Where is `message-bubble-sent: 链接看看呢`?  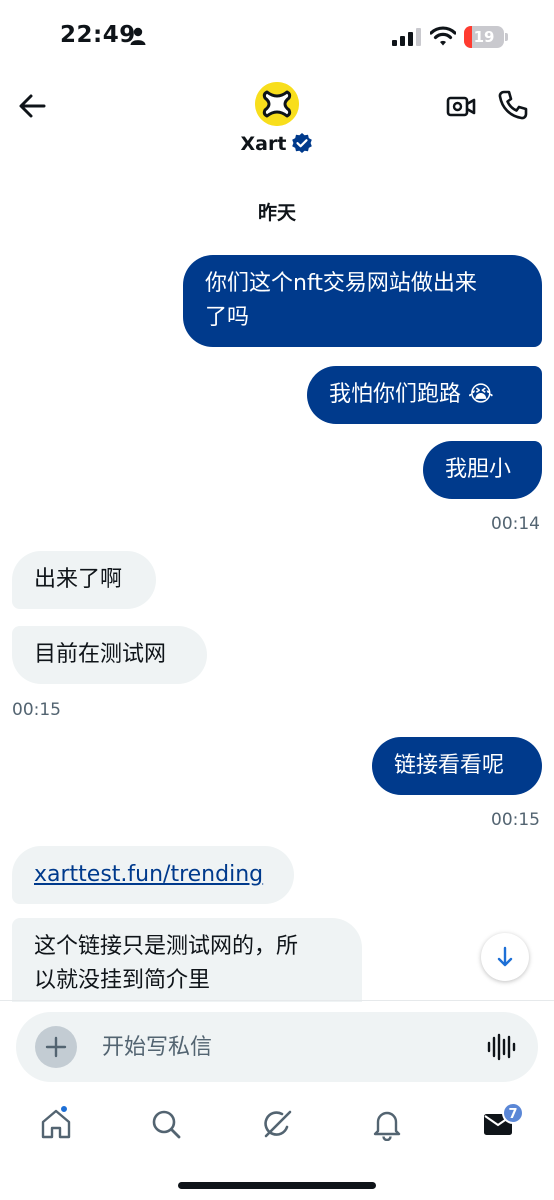 message-bubble-sent: 链接看看呢 is located at coordinates (457, 766).